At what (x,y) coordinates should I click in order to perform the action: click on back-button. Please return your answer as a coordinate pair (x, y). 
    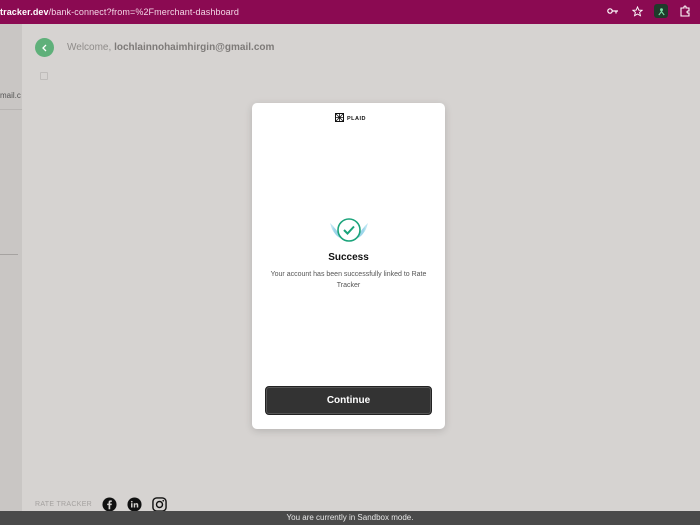
    Looking at the image, I should click on (44, 47).